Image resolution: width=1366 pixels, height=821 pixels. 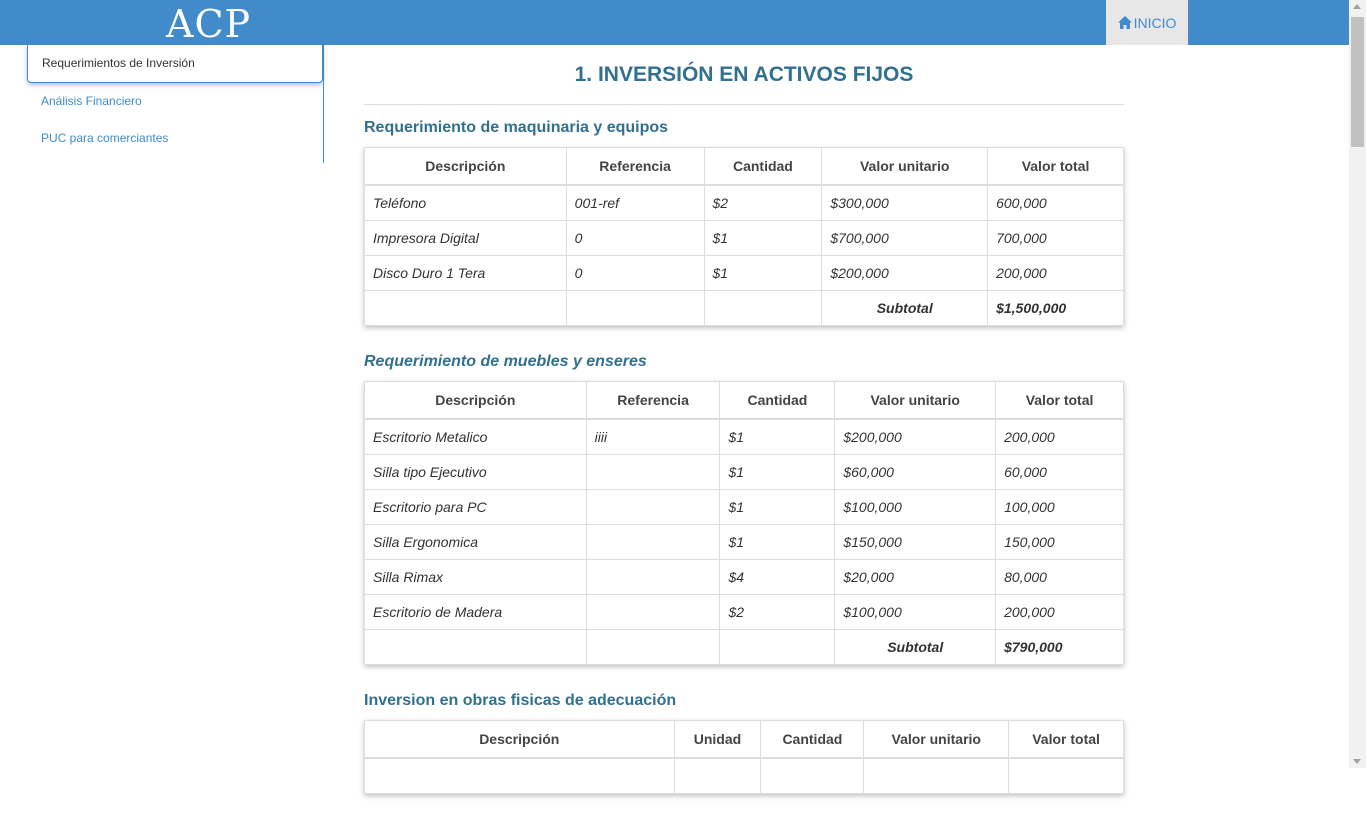 I want to click on subtotal-value: $790,000, so click(x=1059, y=647).